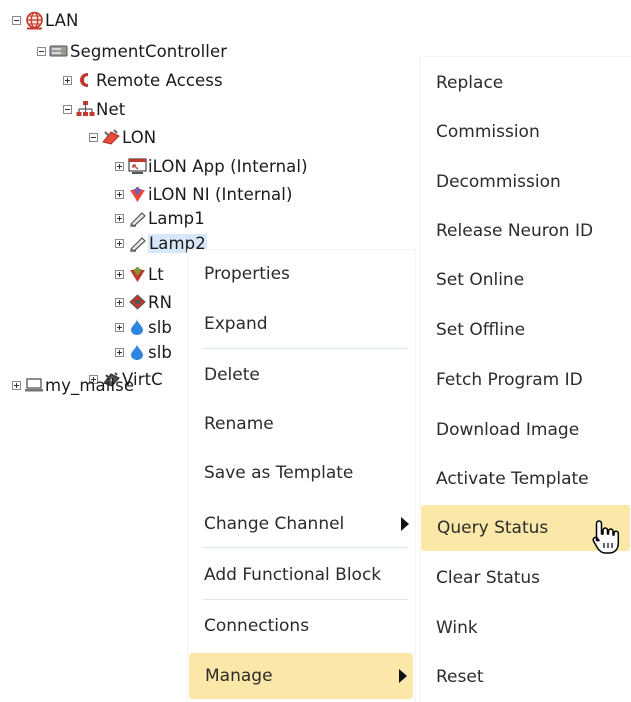  What do you see at coordinates (480, 280) in the screenshot?
I see `menu-item-label: Set Online` at bounding box center [480, 280].